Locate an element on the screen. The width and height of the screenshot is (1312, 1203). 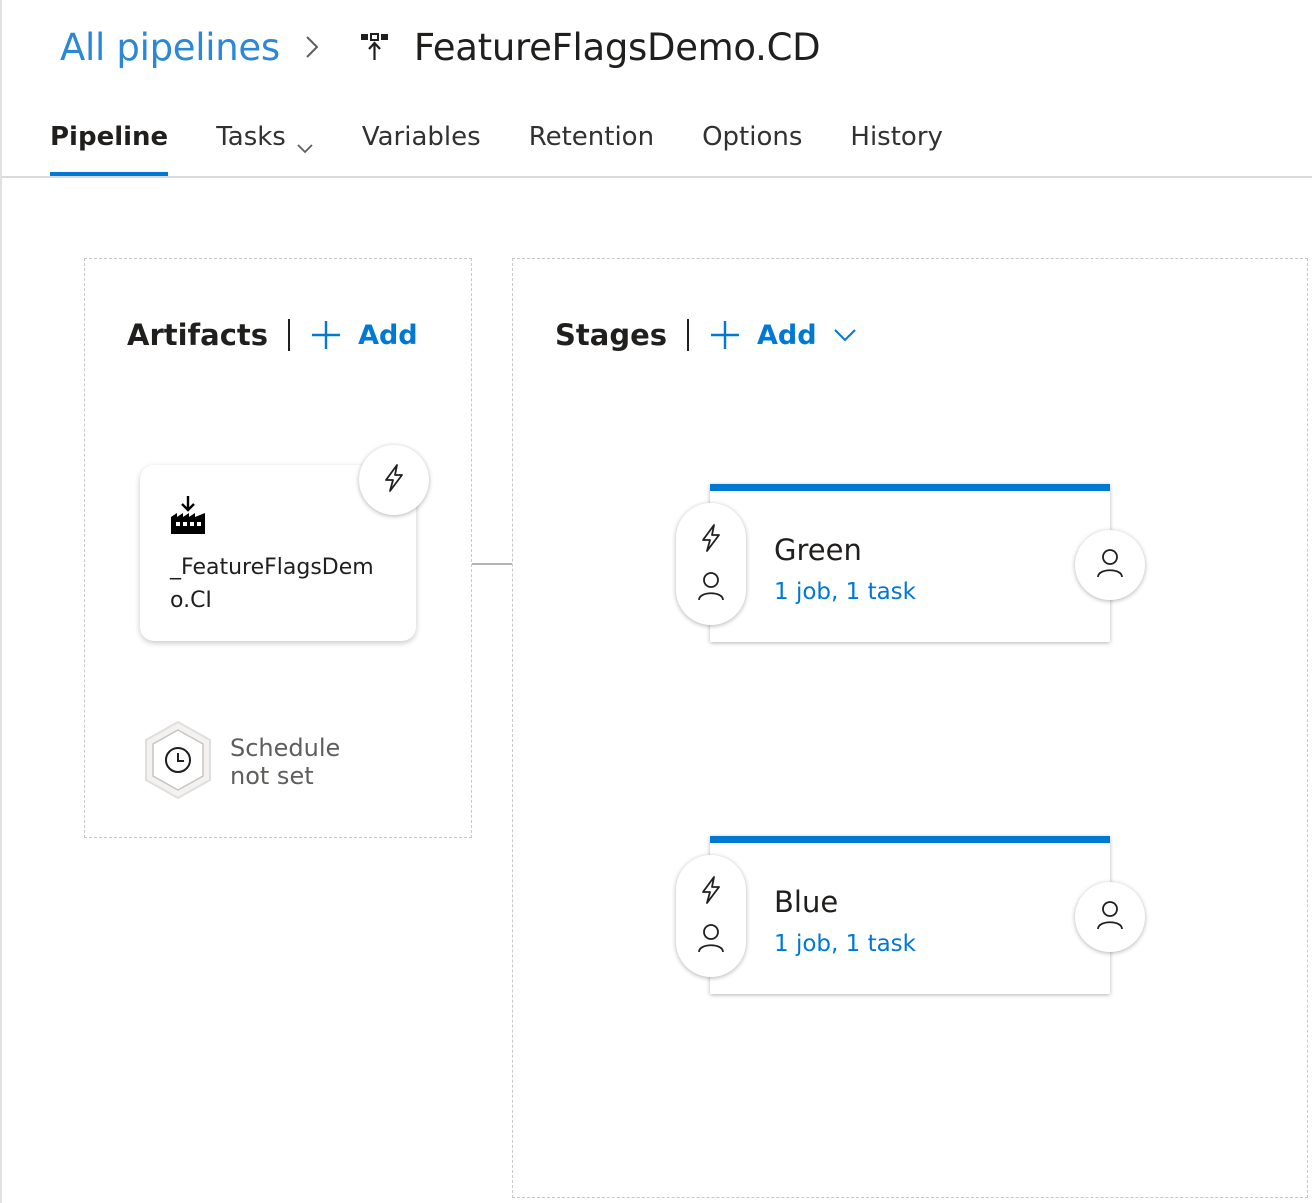
artifacts-title: Artifacts is located at coordinates (198, 335).